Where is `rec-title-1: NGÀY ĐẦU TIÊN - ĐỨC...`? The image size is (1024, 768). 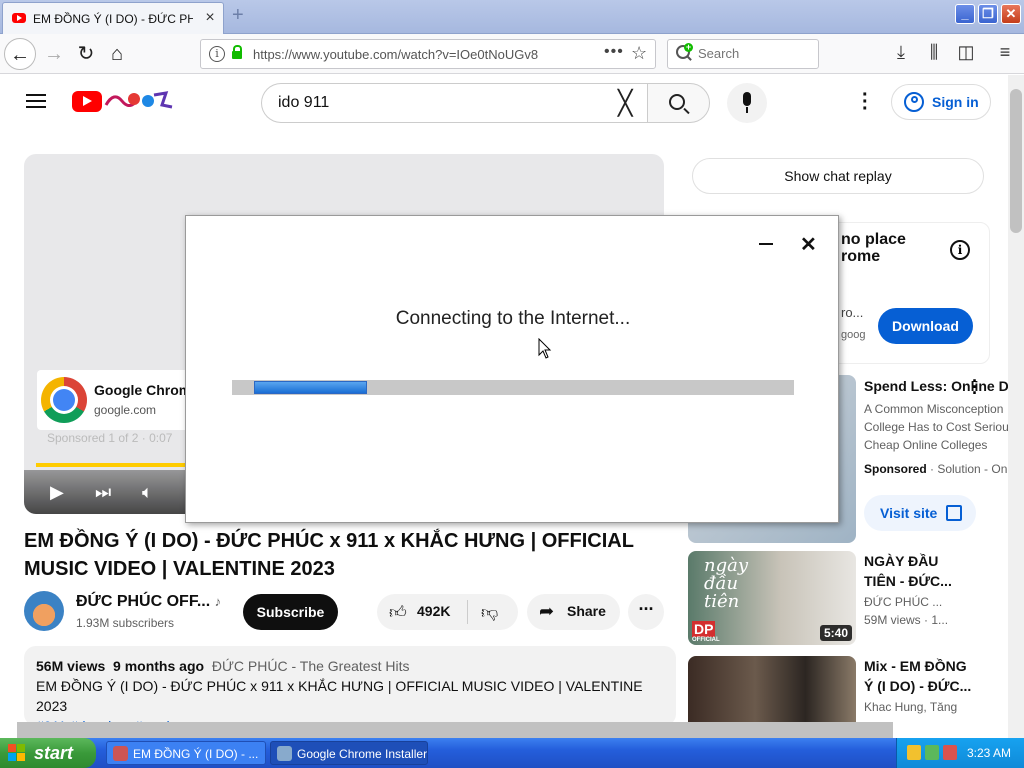
rec-title-1: NGÀY ĐẦU TIÊN - ĐỨC... is located at coordinates (908, 571).